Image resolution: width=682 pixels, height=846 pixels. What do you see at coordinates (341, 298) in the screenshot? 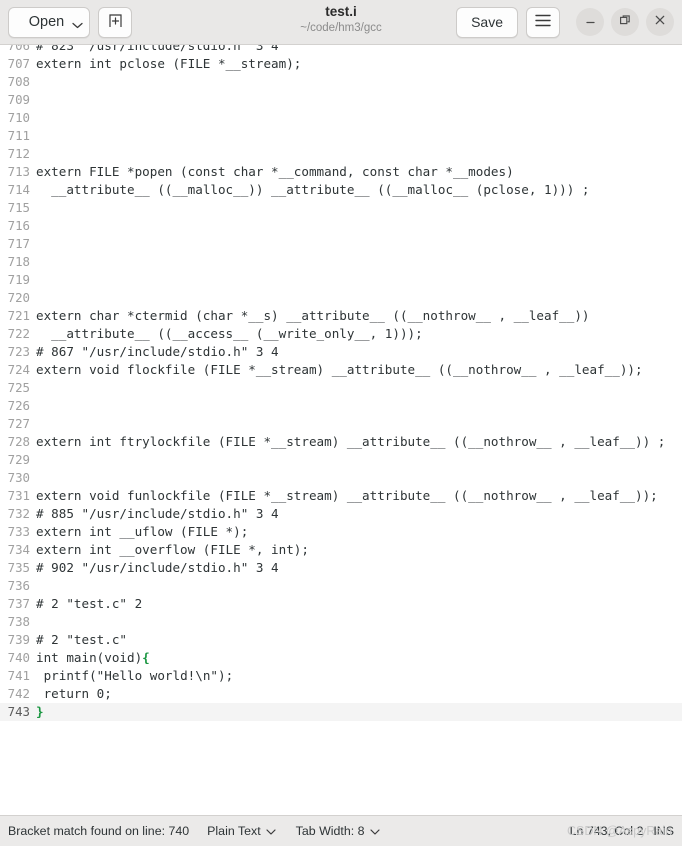
I see `code-line-row: 720` at bounding box center [341, 298].